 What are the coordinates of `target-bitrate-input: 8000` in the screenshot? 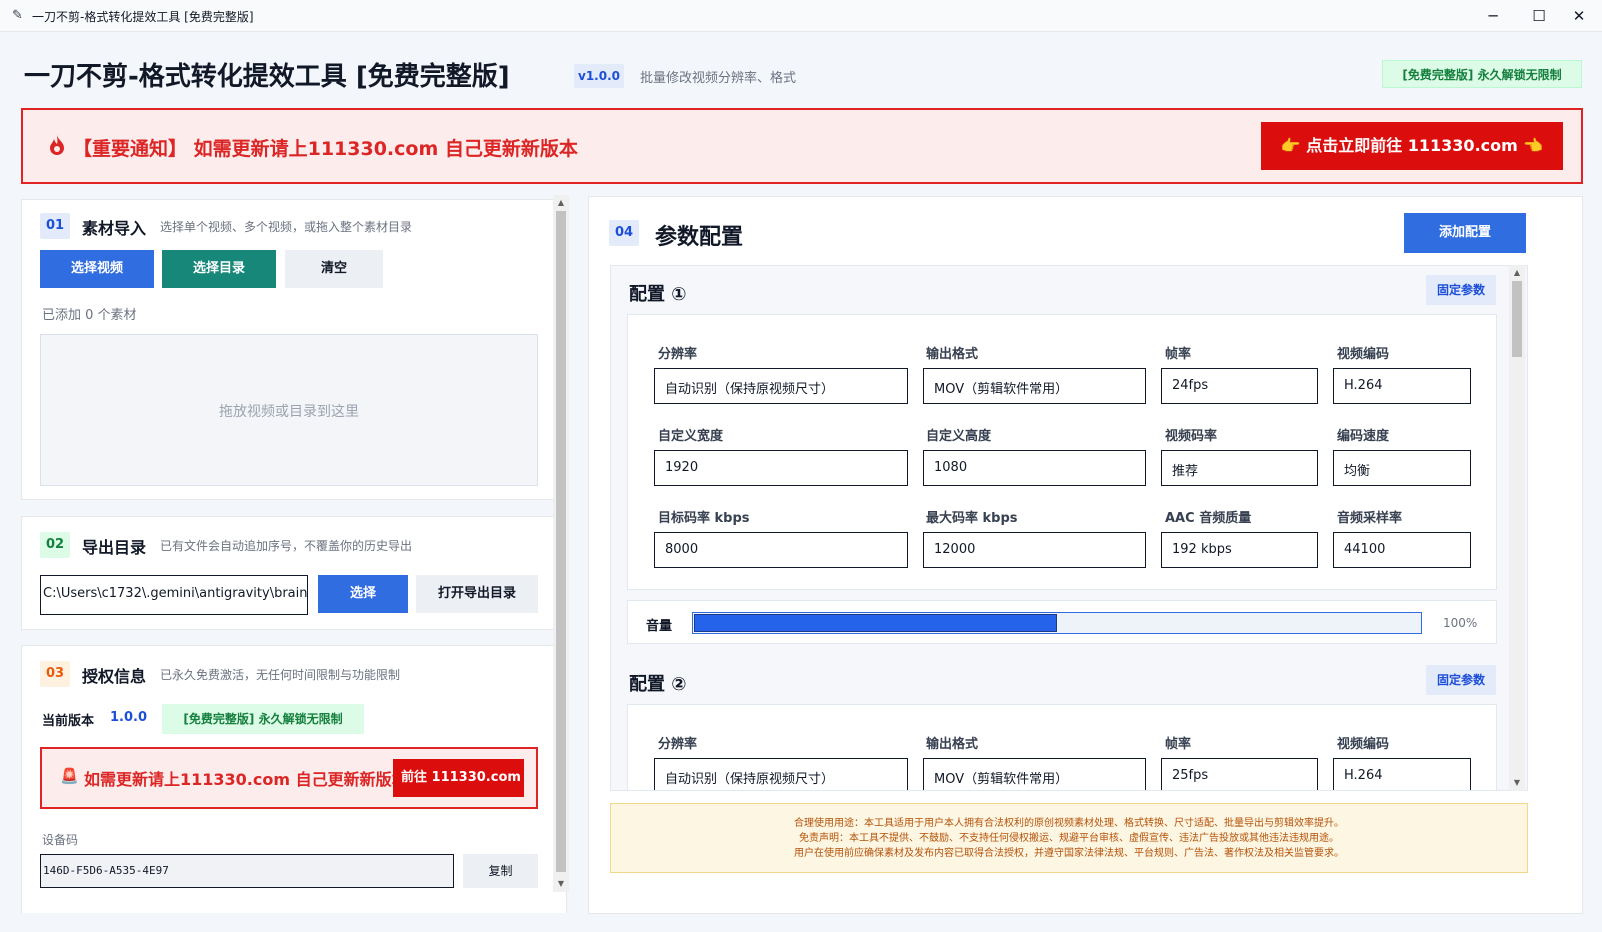 It's located at (781, 550).